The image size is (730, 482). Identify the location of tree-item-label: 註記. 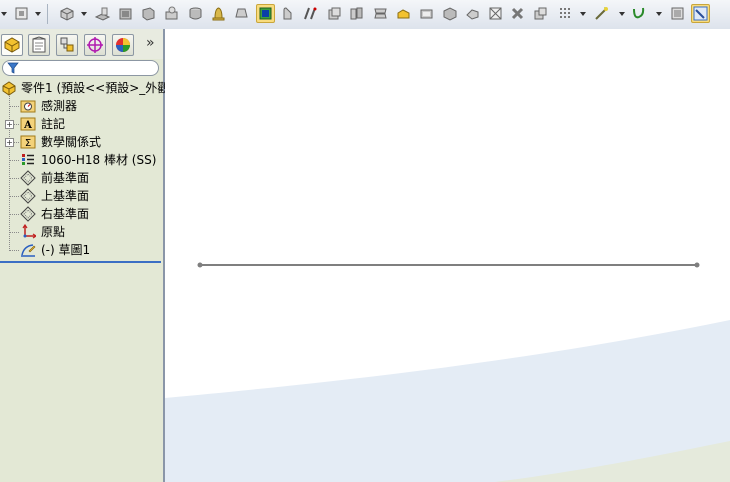
(53, 124).